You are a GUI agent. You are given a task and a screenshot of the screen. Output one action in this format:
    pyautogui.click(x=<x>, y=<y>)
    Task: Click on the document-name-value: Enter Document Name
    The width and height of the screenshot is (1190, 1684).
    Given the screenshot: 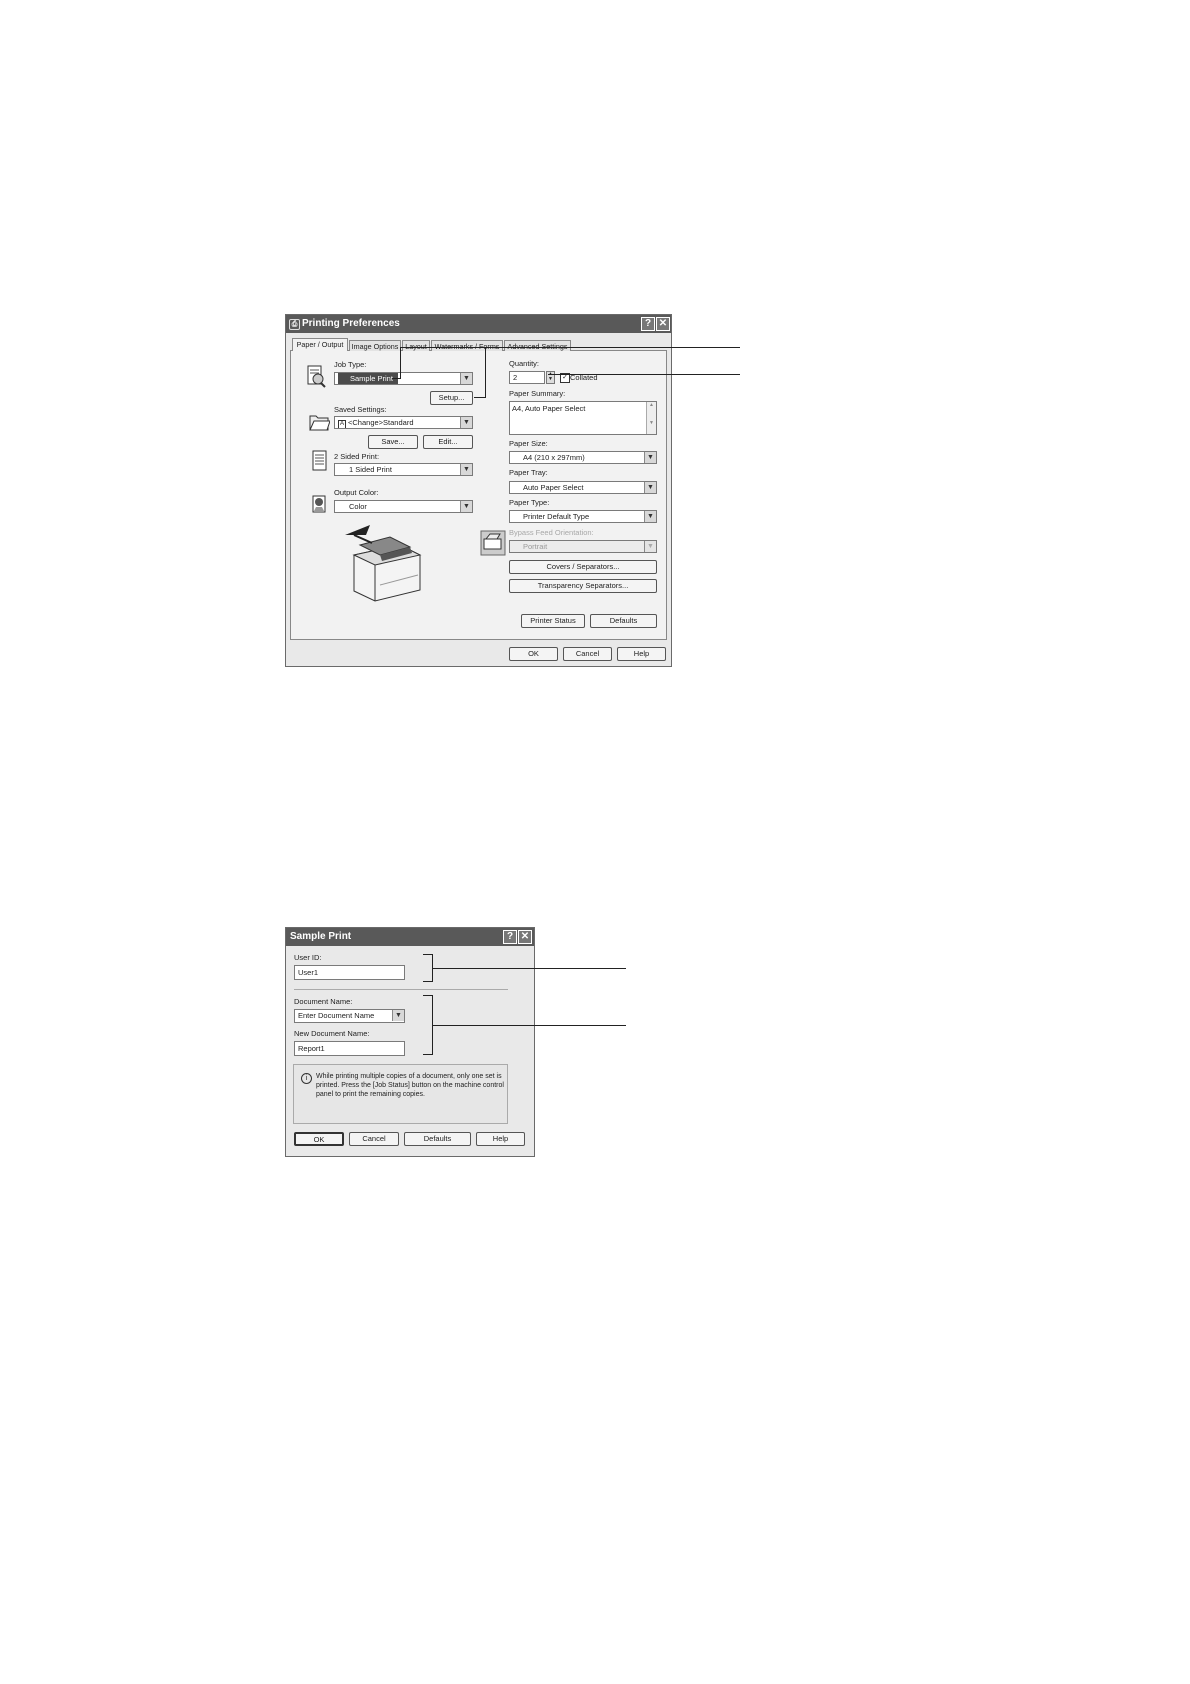 What is the action you would take?
    pyautogui.click(x=336, y=1015)
    